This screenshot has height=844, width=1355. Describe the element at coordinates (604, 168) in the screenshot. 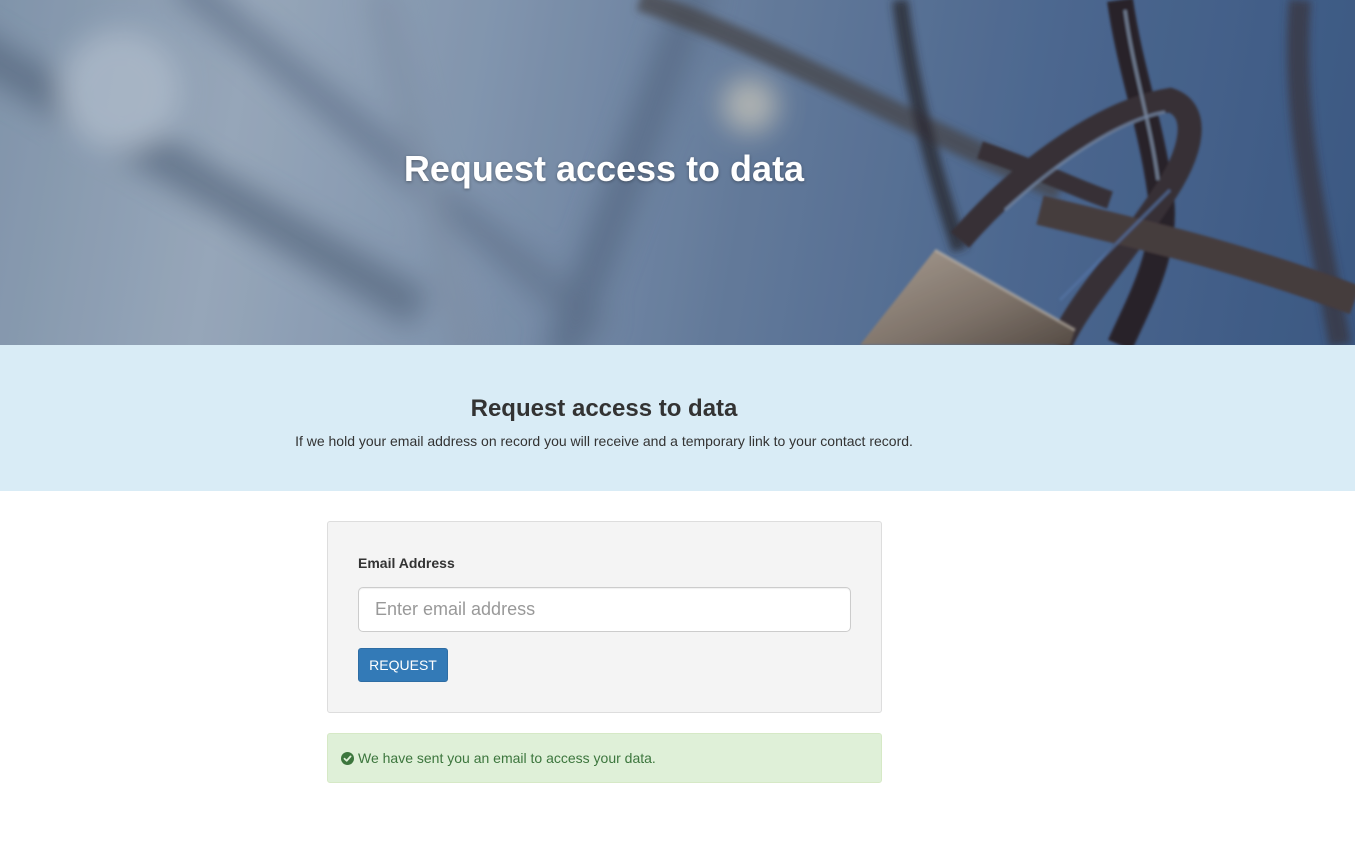

I see `hero-title: Request access to data` at that location.